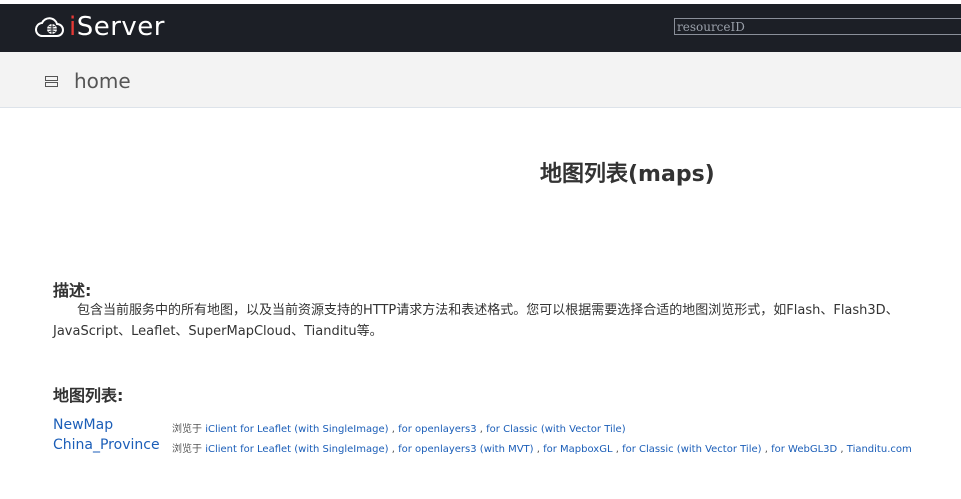  I want to click on list-icon, so click(52, 82).